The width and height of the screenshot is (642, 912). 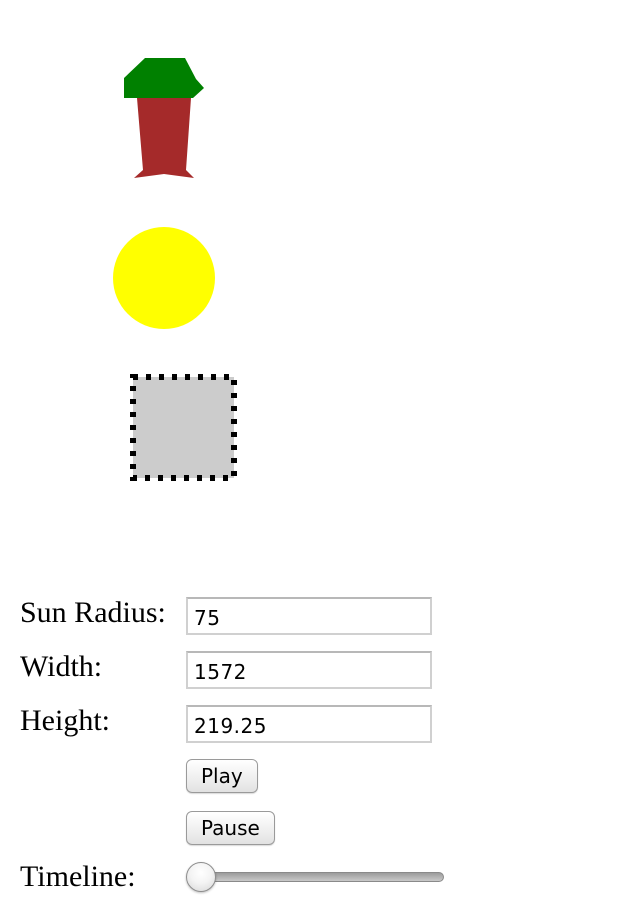 I want to click on height-input, so click(x=309, y=724).